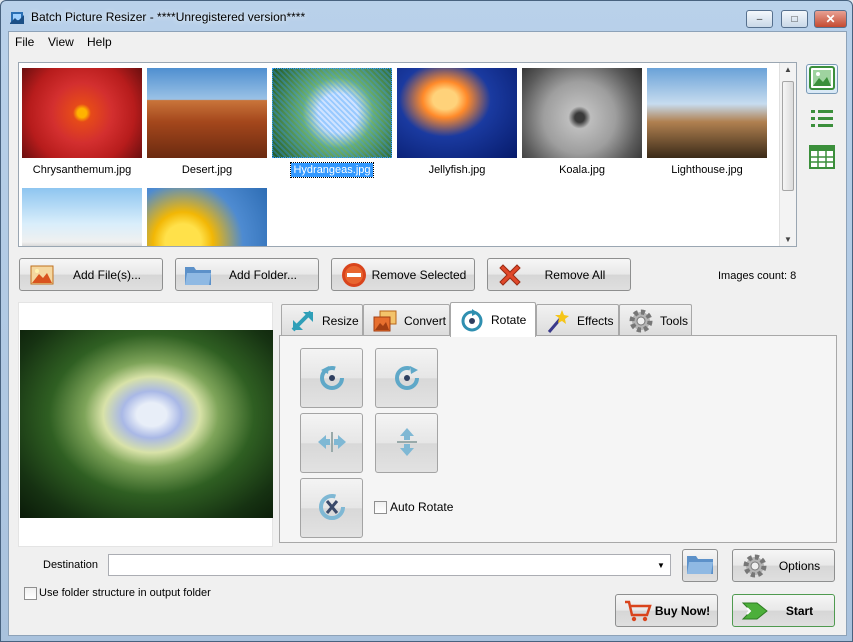 The height and width of the screenshot is (642, 853). What do you see at coordinates (822, 120) in the screenshot?
I see `list-view-button` at bounding box center [822, 120].